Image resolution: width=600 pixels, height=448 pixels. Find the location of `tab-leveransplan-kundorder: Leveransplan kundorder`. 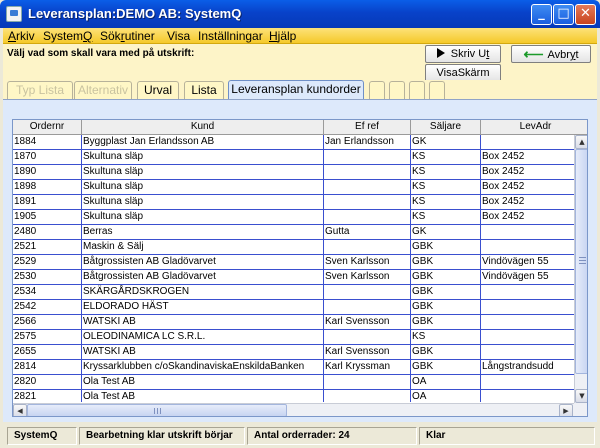

tab-leveransplan-kundorder: Leveransplan kundorder is located at coordinates (296, 89).